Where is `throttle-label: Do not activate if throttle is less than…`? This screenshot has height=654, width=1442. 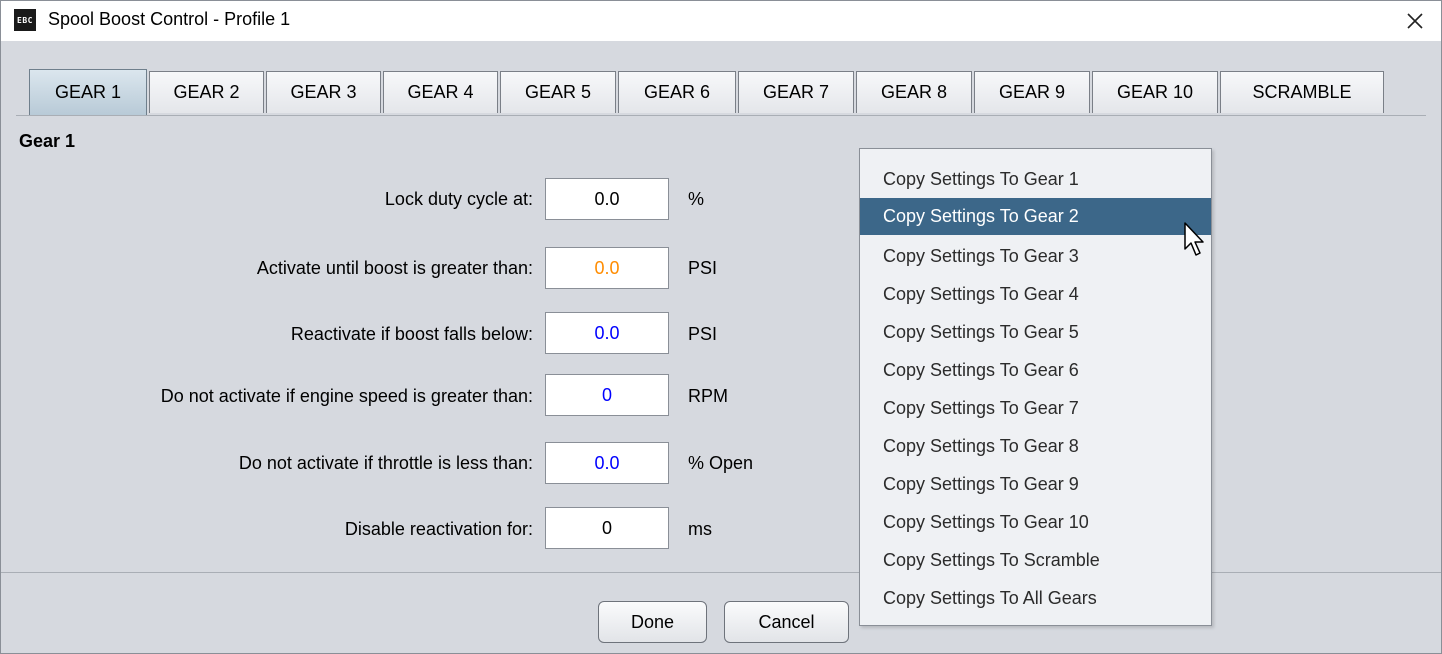 throttle-label: Do not activate if throttle is less than… is located at coordinates (385, 463).